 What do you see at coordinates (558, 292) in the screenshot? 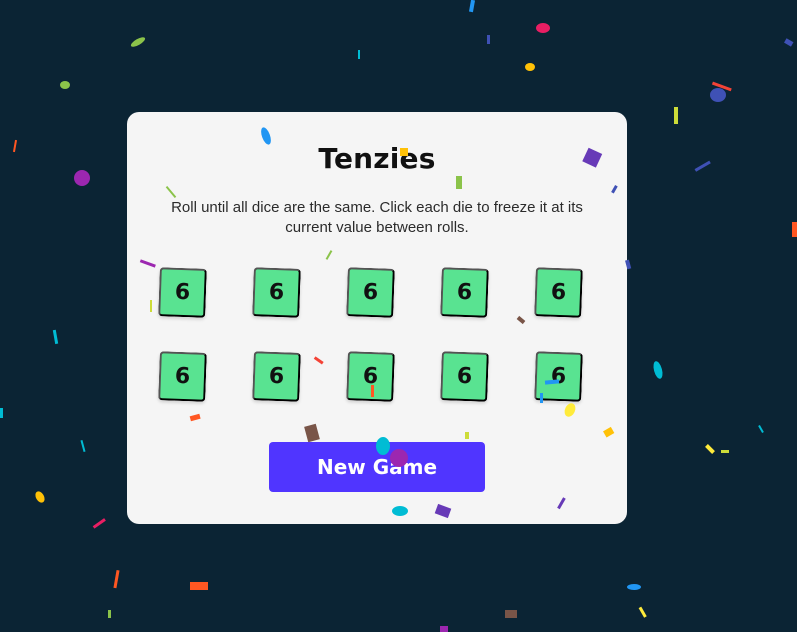
I see `die-5: 6` at bounding box center [558, 292].